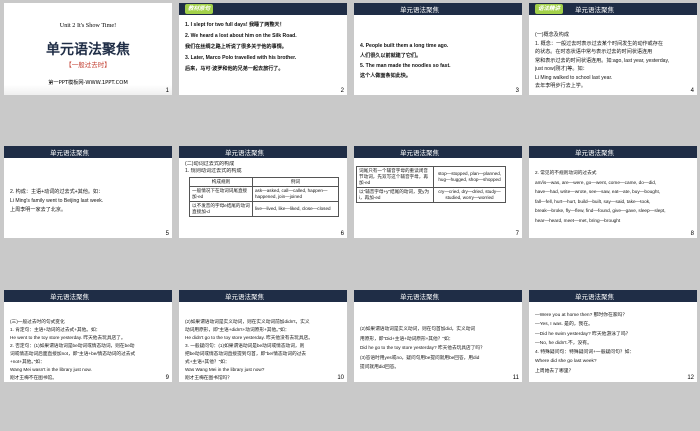 The width and height of the screenshot is (700, 431). Describe the element at coordinates (210, 164) in the screenshot. I see `text-line: (二)动词过去式的构成` at that location.